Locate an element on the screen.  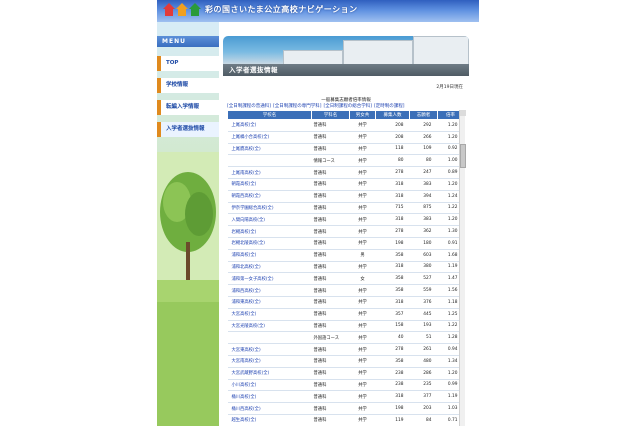
table-row: 入間向陽高校(全) 普通科 共学 318 383 1.20 is located at coordinates (345, 220).